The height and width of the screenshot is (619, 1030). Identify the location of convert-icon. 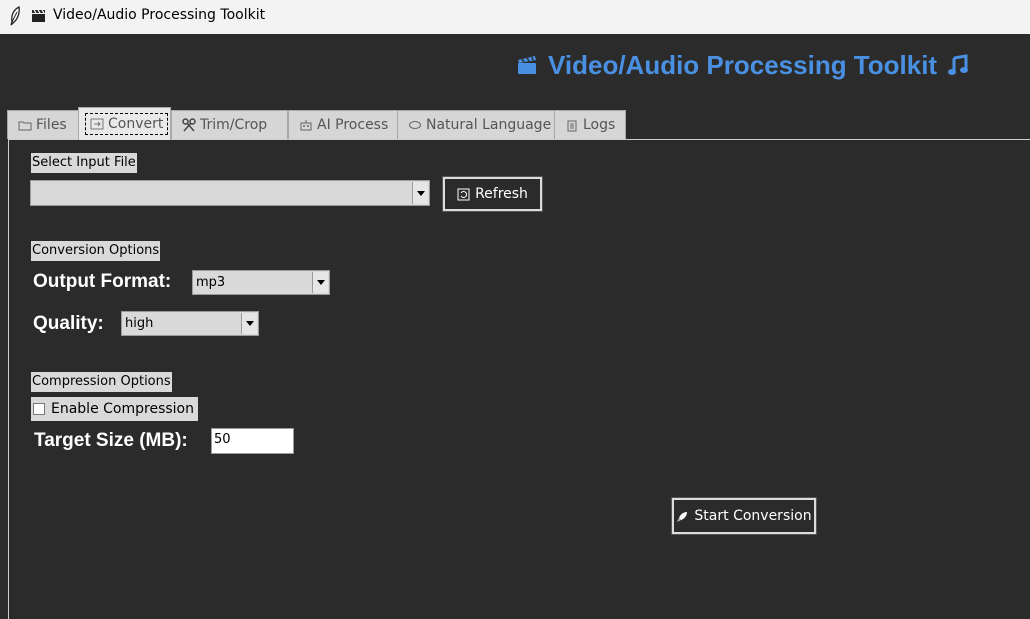
(97, 124).